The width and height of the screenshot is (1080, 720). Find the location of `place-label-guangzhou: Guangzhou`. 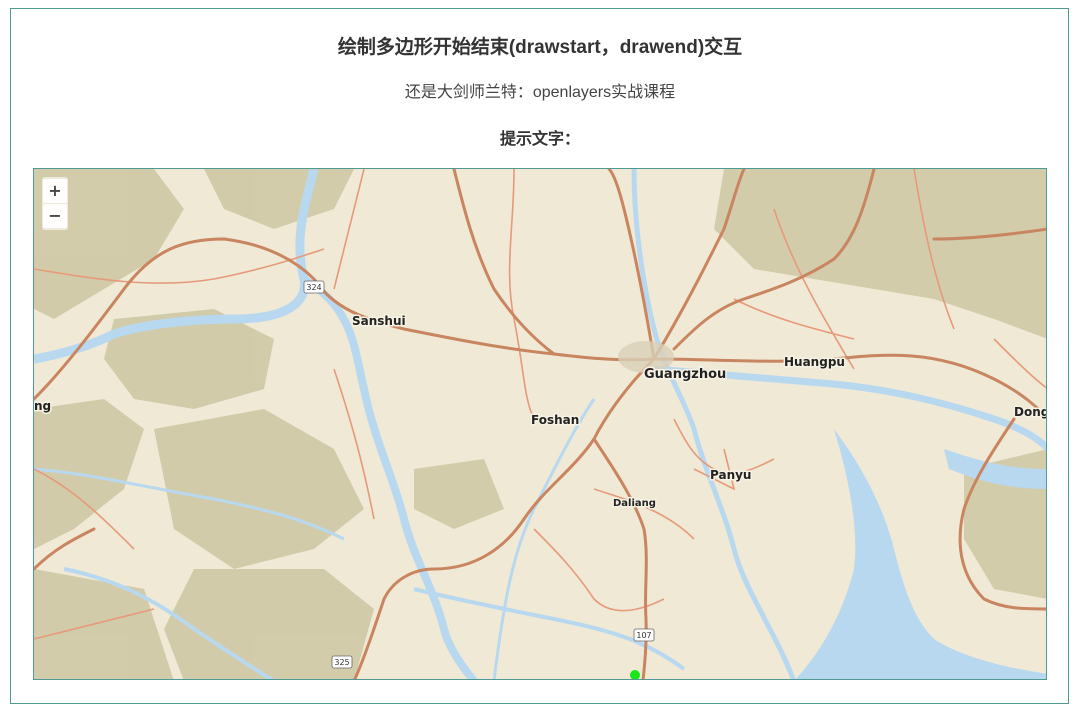

place-label-guangzhou: Guangzhou is located at coordinates (685, 374).